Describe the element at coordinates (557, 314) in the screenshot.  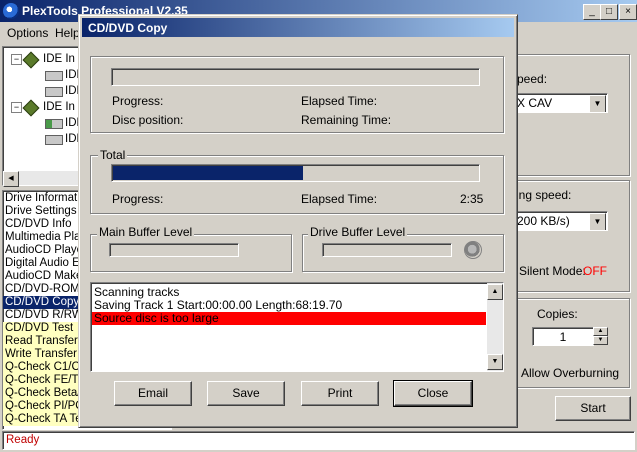
I see `copies-label: Copies:` at that location.